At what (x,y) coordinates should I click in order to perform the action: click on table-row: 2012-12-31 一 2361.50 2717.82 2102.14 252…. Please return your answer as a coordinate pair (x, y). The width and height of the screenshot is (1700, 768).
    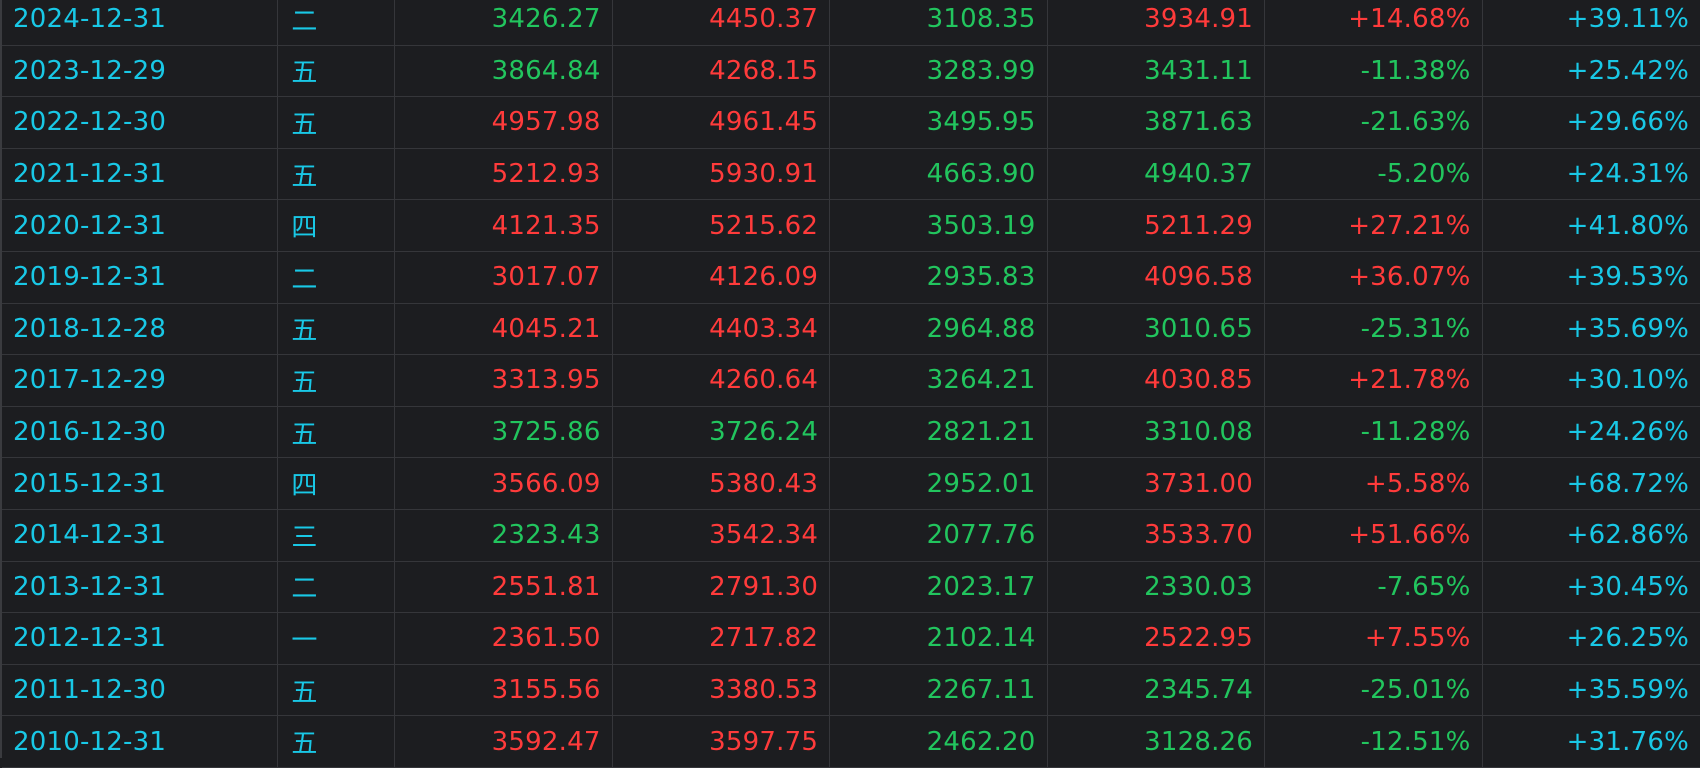
    Looking at the image, I should click on (851, 639).